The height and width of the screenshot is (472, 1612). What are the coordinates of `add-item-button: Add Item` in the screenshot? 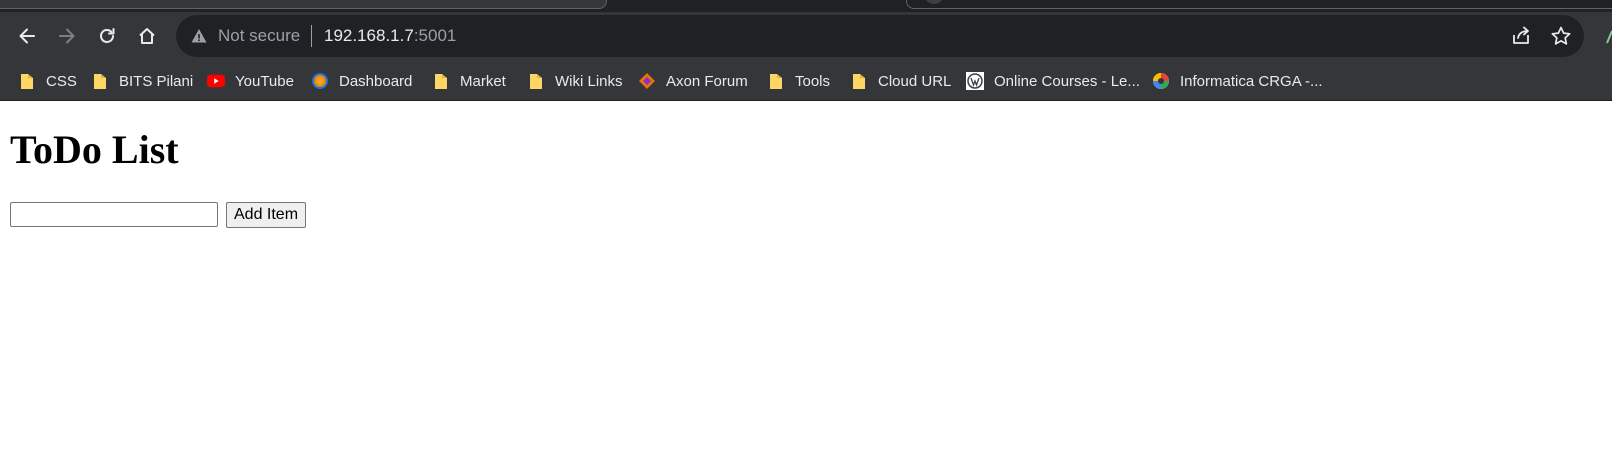 It's located at (266, 215).